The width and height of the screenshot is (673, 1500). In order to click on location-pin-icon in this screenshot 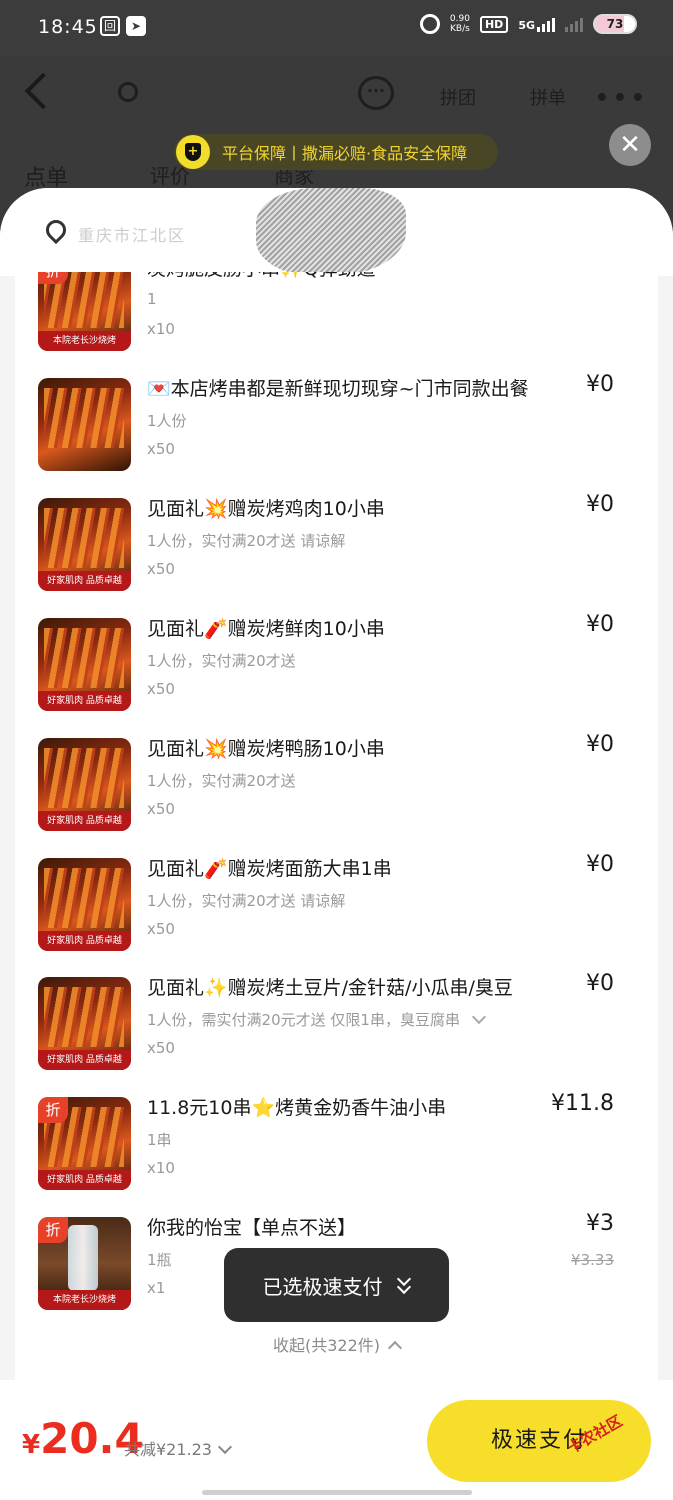, I will do `click(56, 230)`.